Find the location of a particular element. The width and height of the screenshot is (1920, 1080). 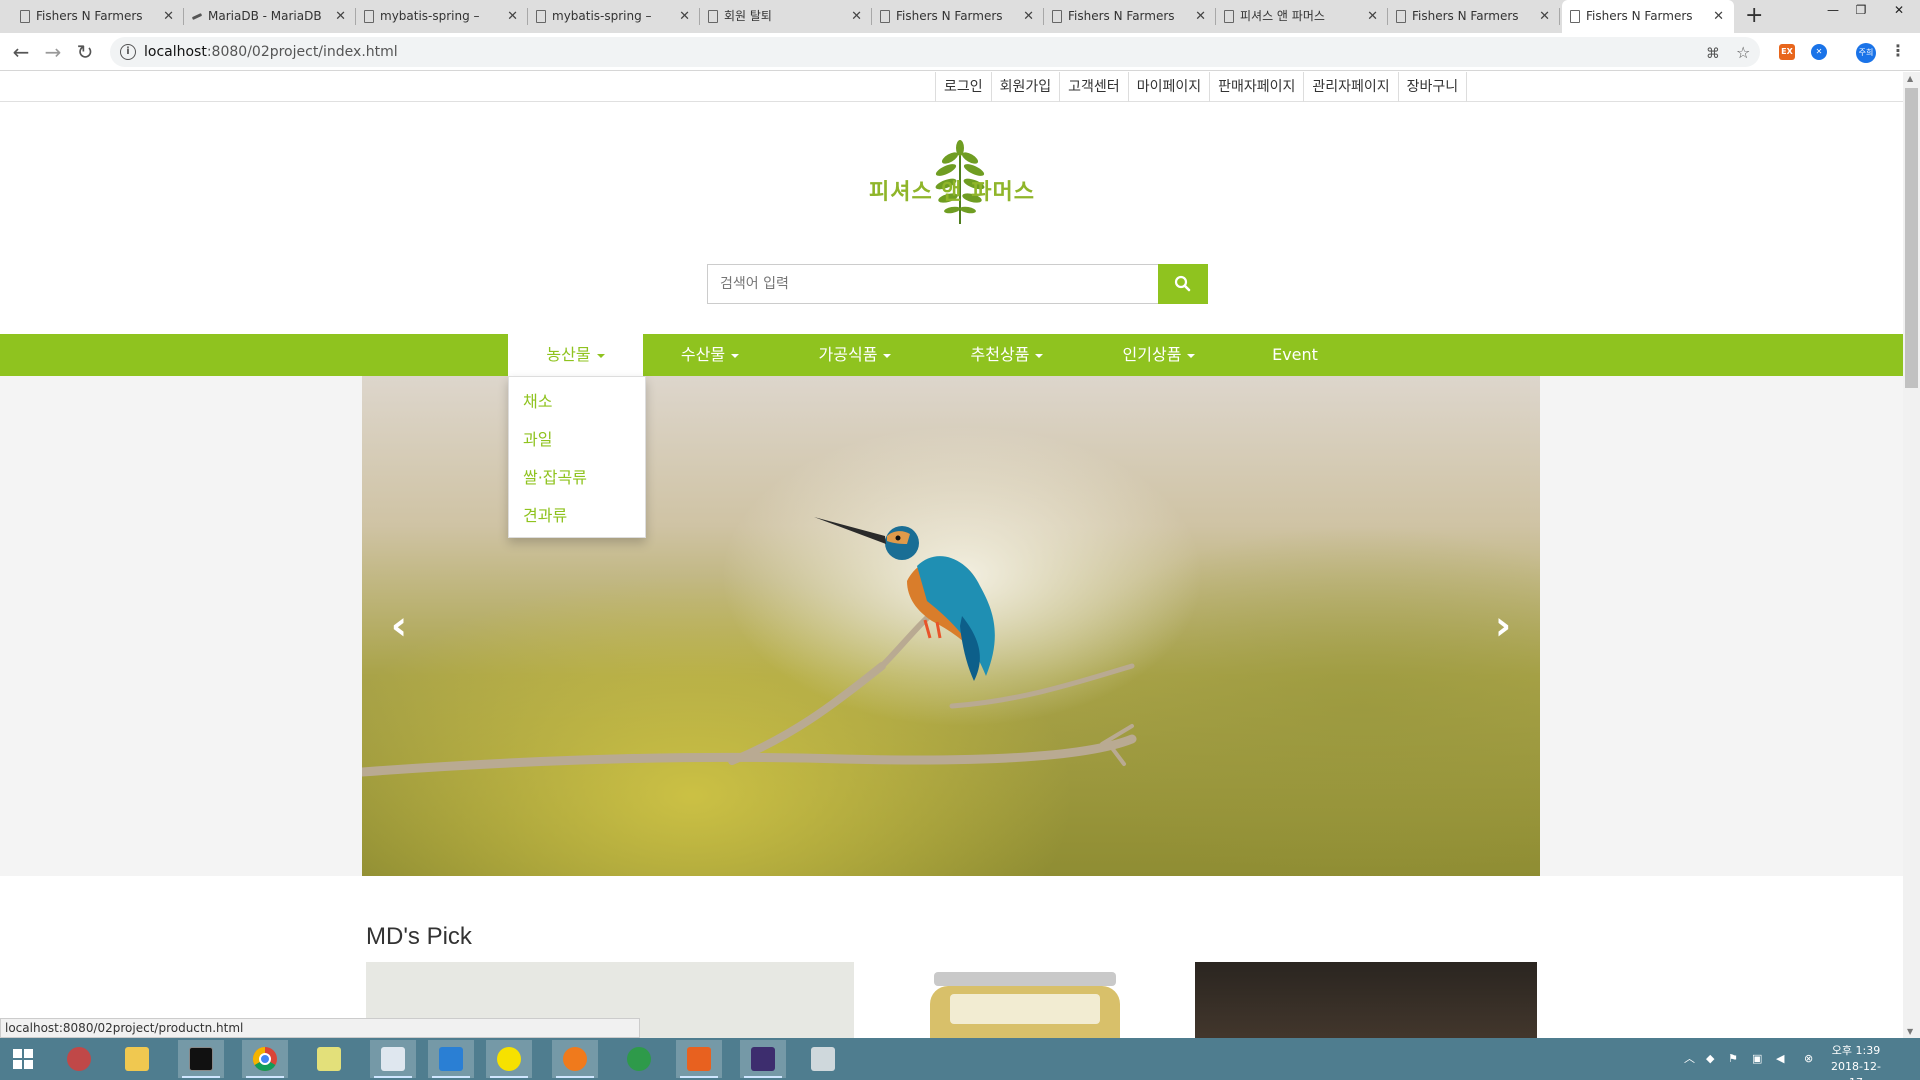

utility-bar: 로그인 회원가입 고객센터 마이페이지 판매자페이지 관리자페이지 장바구니 is located at coordinates (951, 87).